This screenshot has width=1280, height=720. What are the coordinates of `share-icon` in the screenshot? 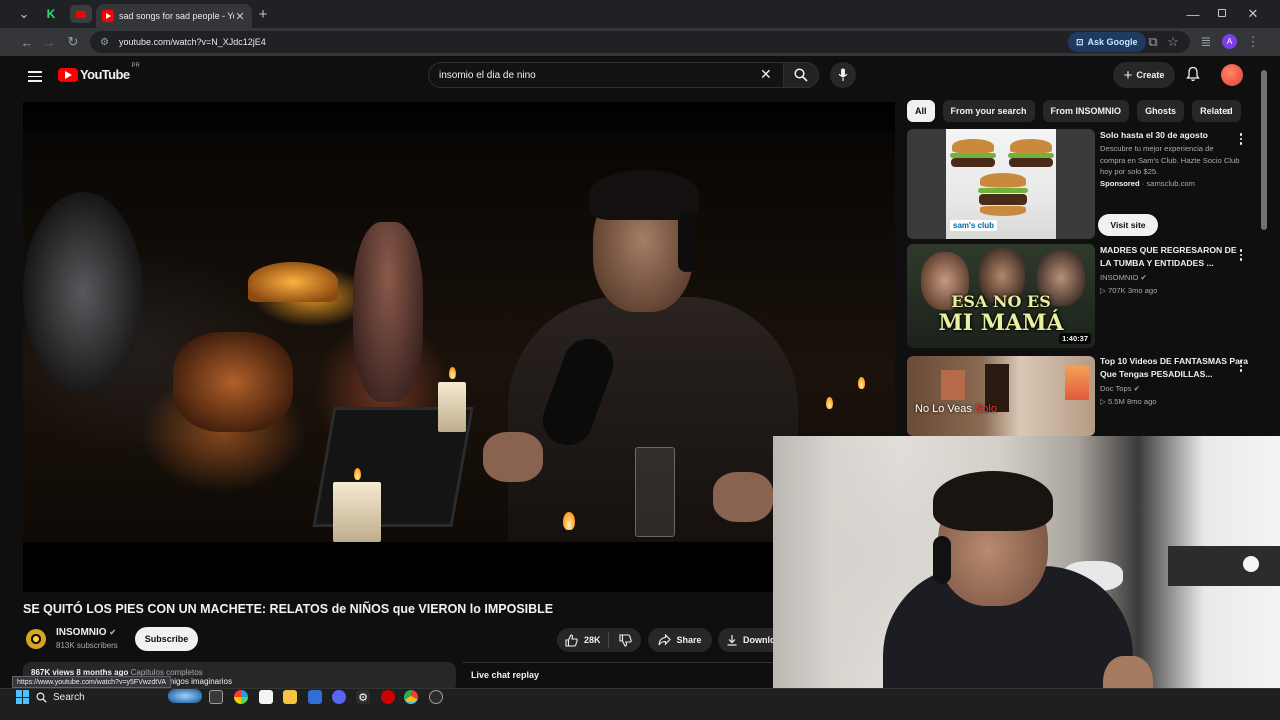 It's located at (665, 640).